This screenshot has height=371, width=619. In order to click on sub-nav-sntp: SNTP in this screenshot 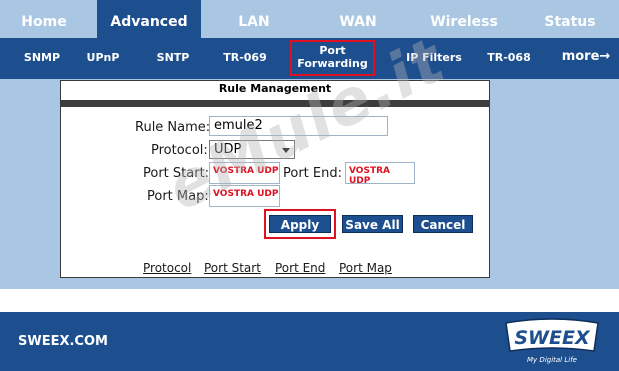, I will do `click(173, 57)`.